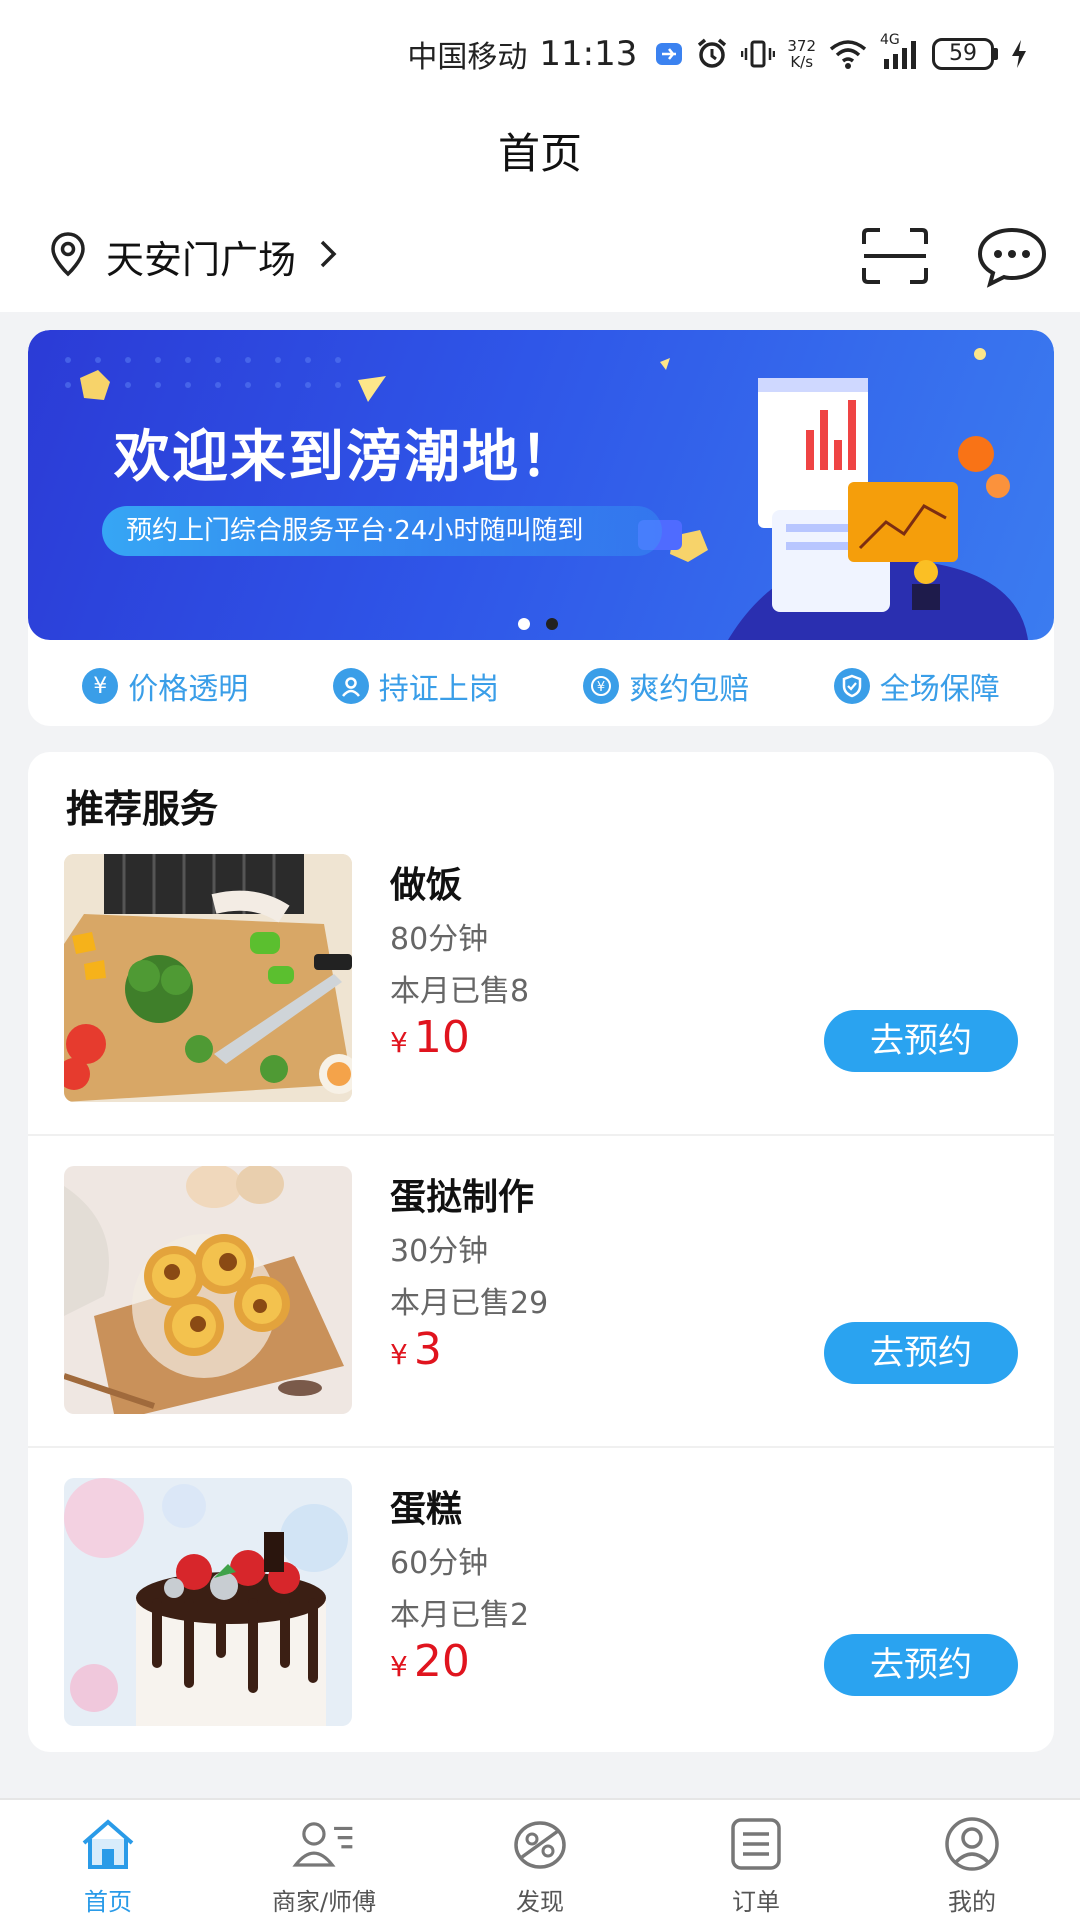  Describe the element at coordinates (712, 54) in the screenshot. I see `alarm-icon` at that location.